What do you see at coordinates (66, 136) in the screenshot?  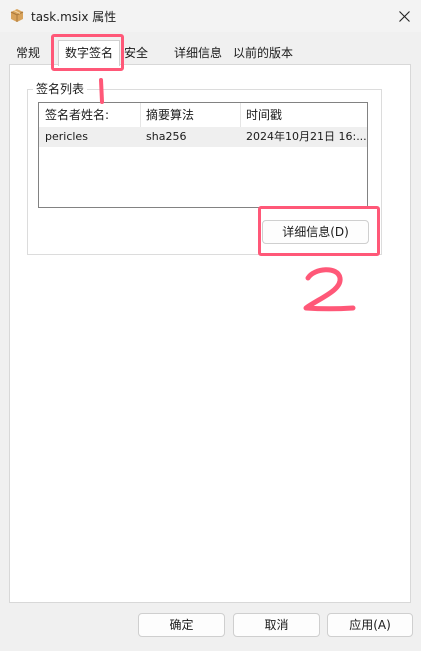 I see `cell-signer: pericles` at bounding box center [66, 136].